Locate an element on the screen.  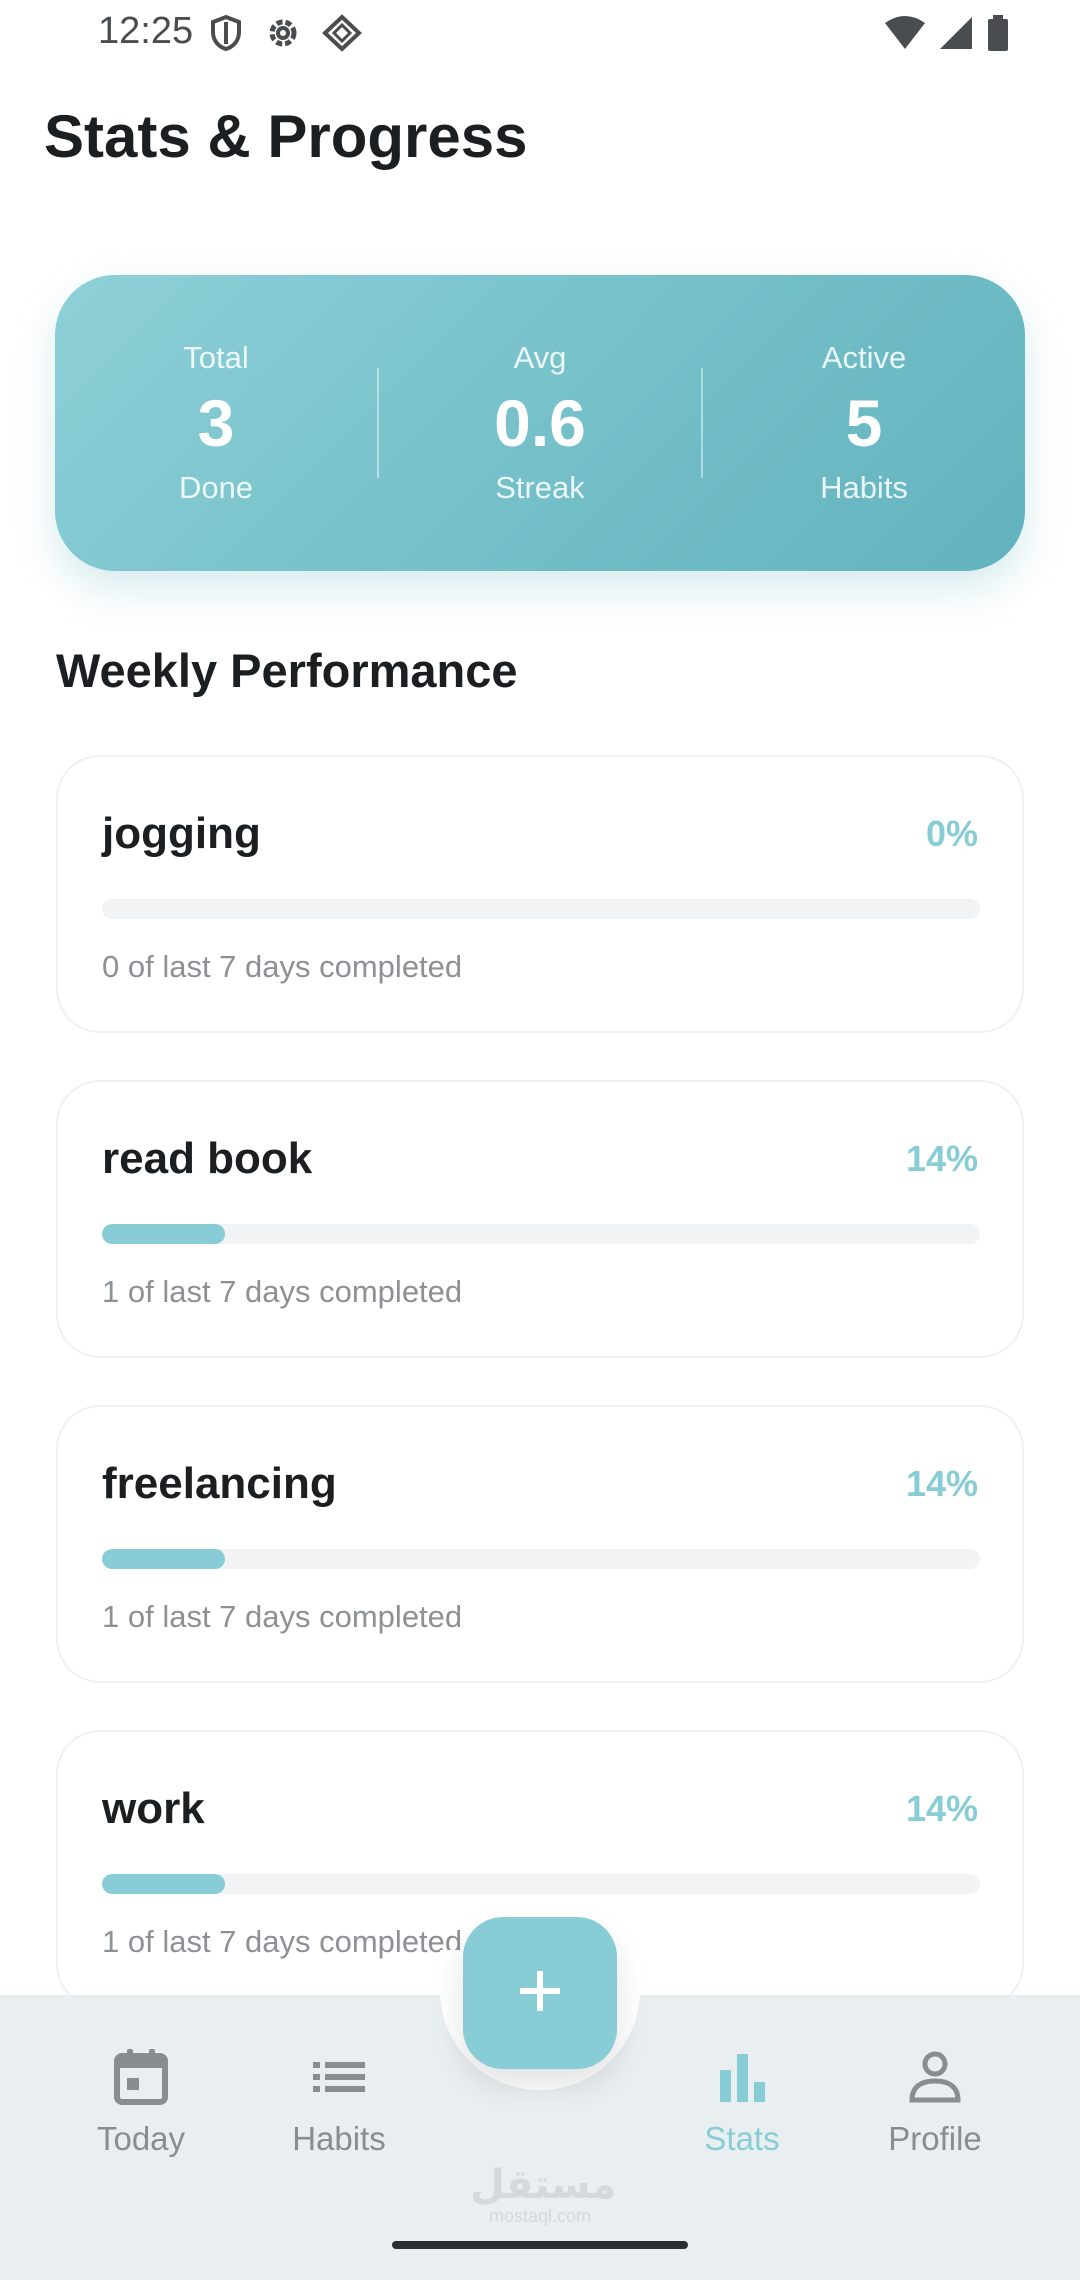
summary-stat-bottom-label: Done is located at coordinates (216, 487).